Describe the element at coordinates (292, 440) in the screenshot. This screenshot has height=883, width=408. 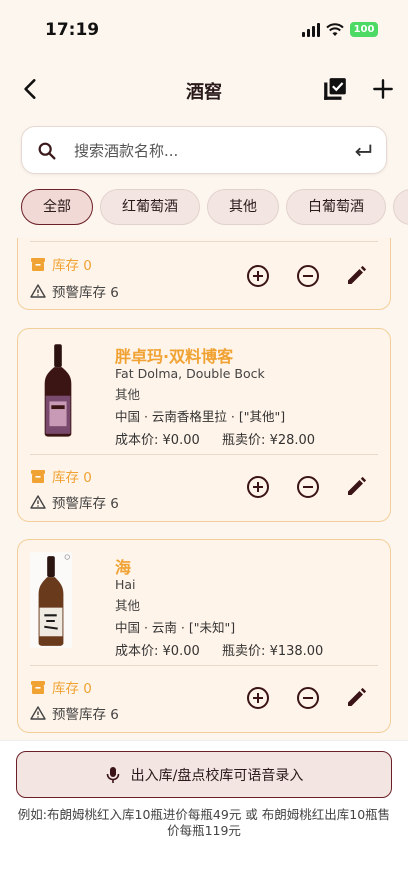
I see `sell-value: ¥28.00` at that location.